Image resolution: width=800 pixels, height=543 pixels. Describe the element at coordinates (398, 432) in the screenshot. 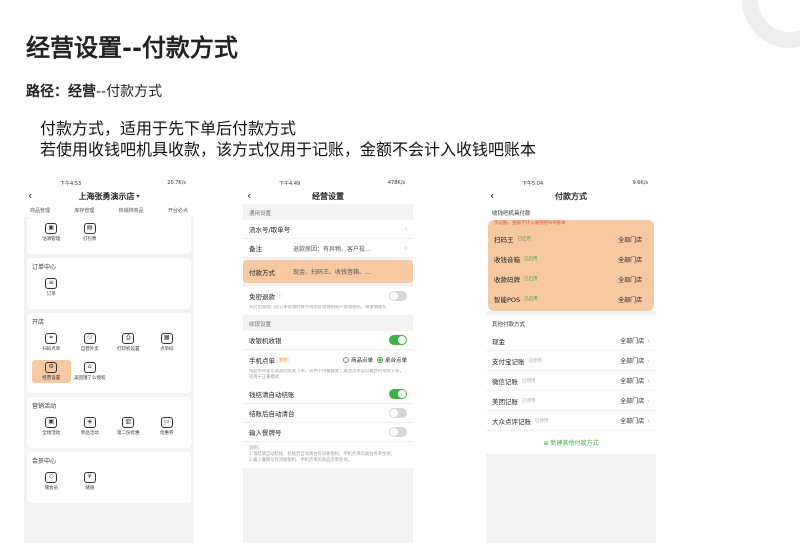

I see `table-number-toggle` at that location.